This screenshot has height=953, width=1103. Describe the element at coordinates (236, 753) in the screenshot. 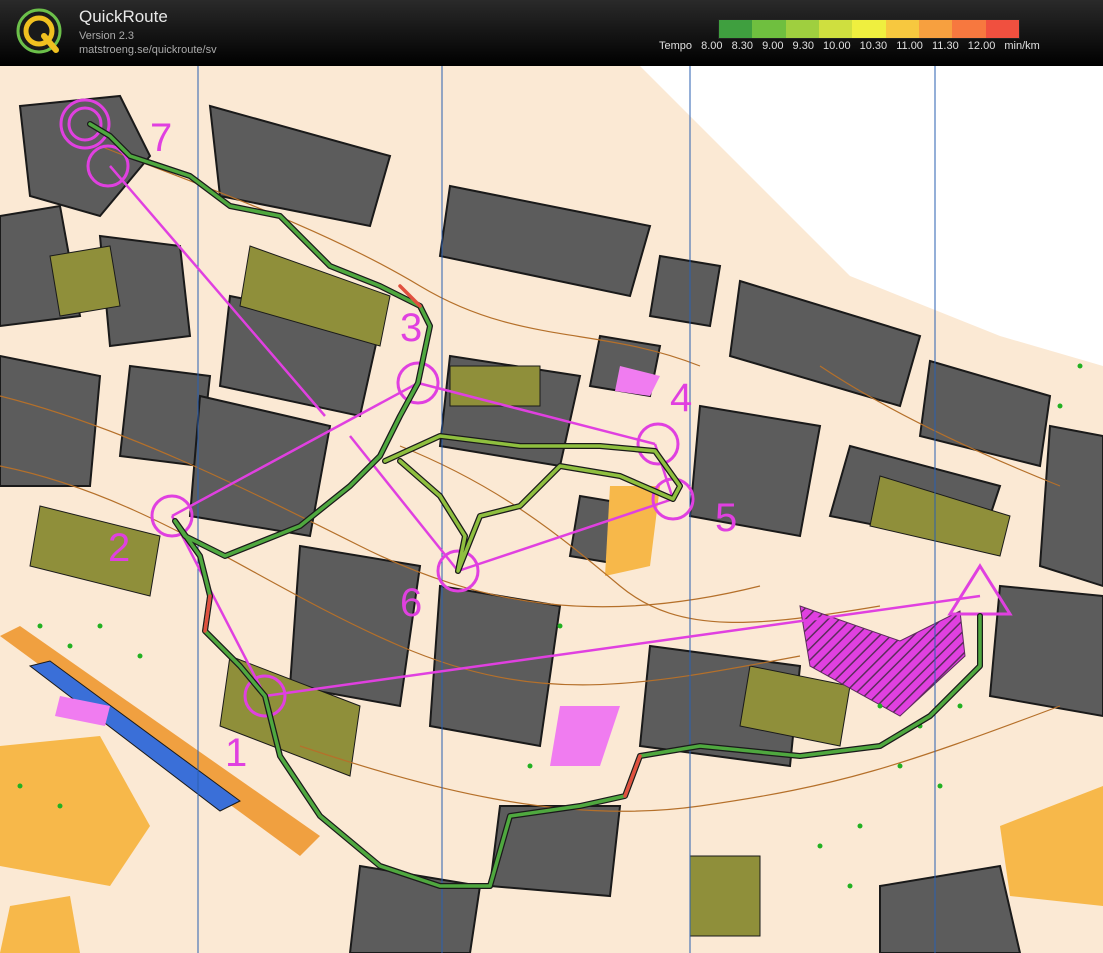

I see `control-number-1: 1` at that location.